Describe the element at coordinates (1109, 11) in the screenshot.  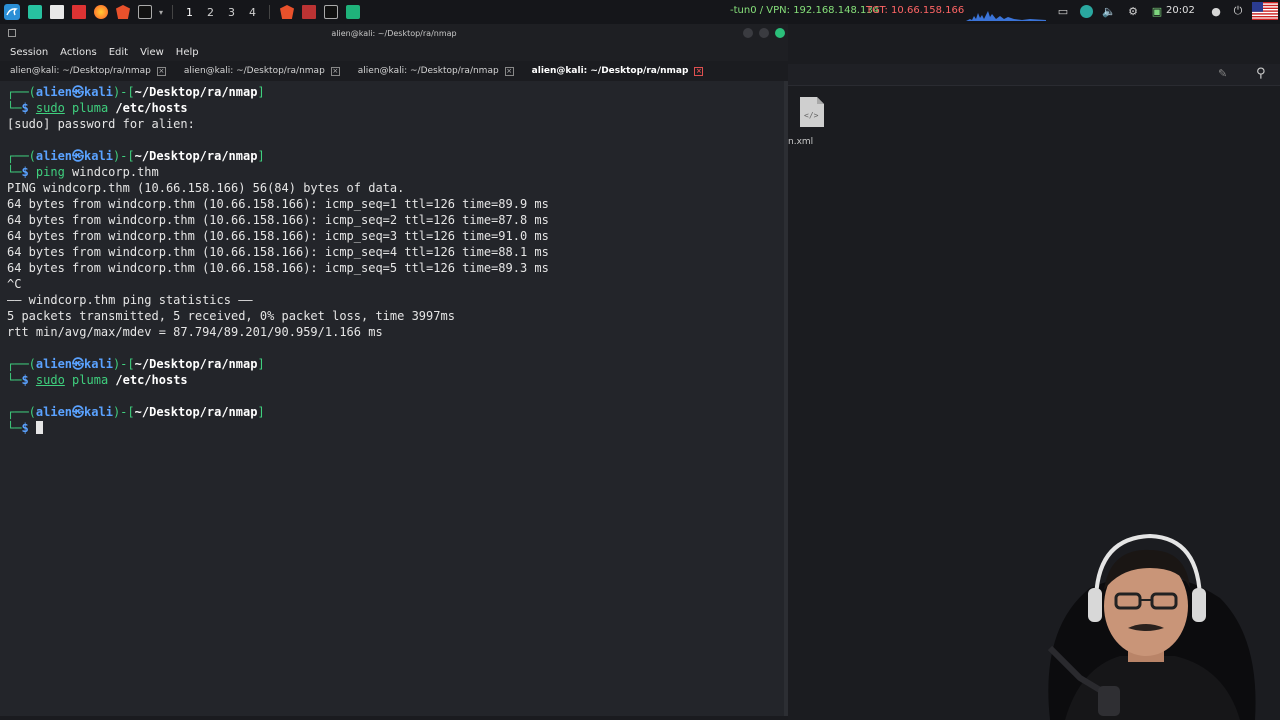
I see `volume-icon: 🔈` at that location.